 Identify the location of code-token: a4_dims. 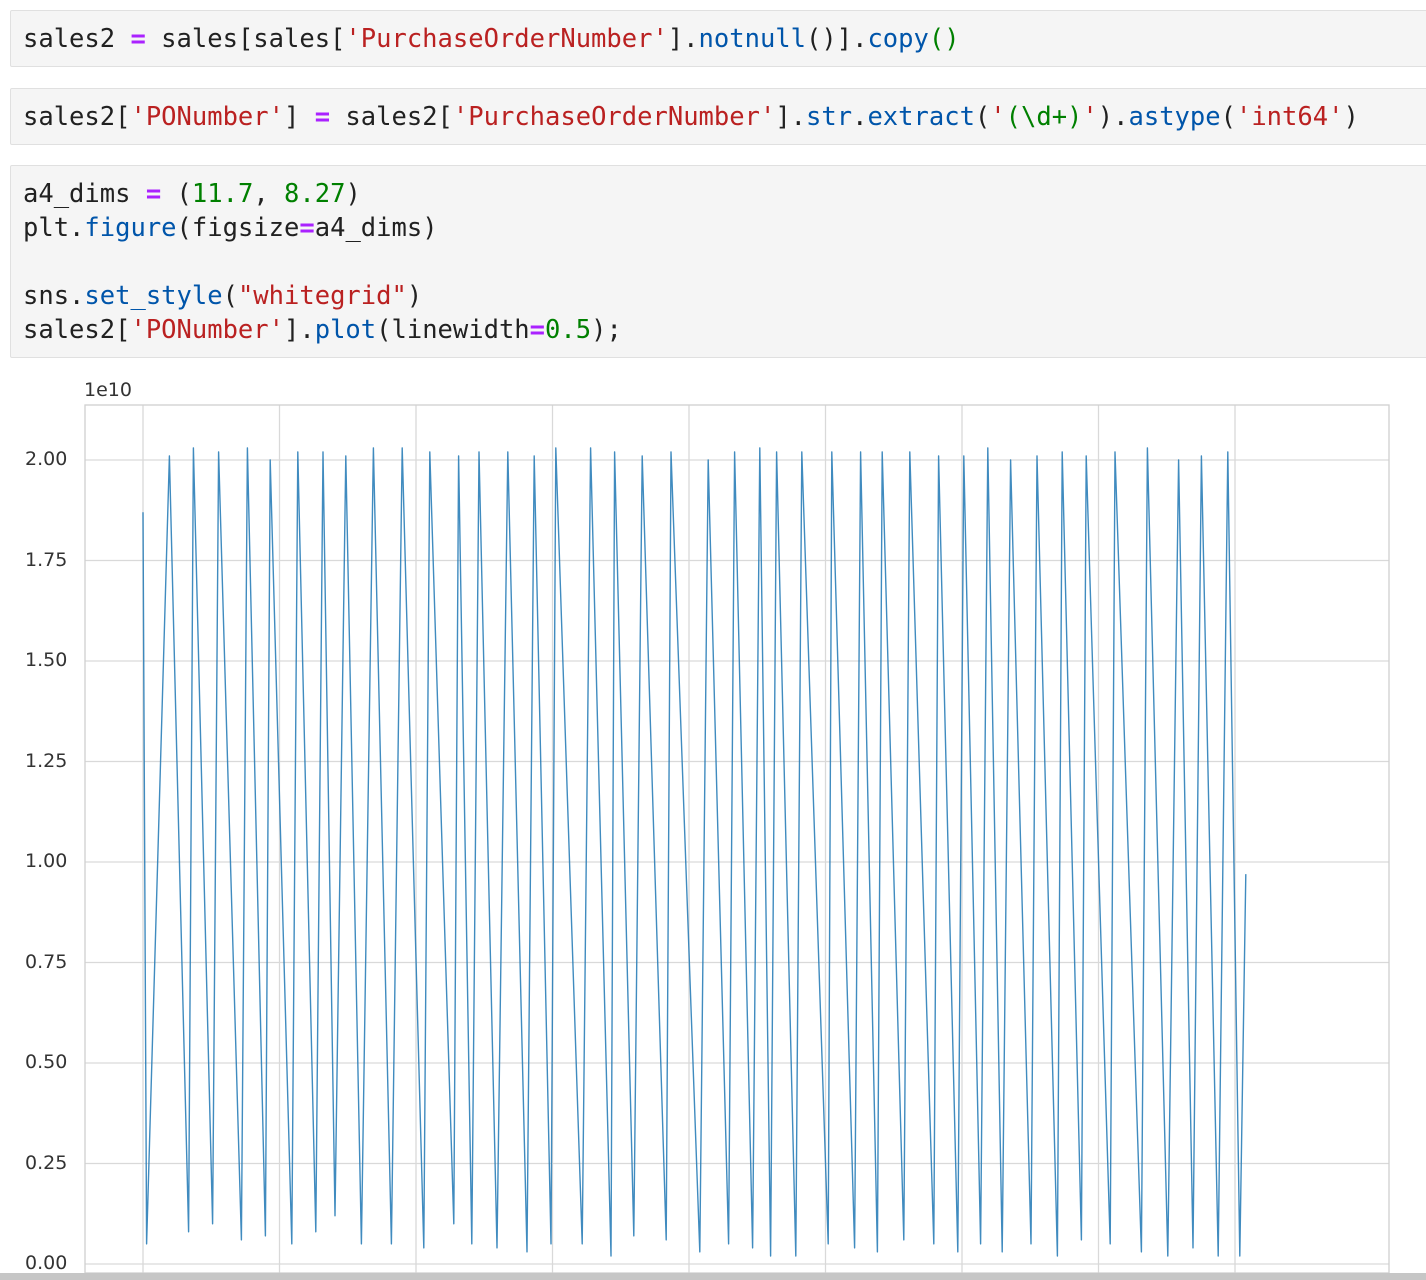
(84, 194).